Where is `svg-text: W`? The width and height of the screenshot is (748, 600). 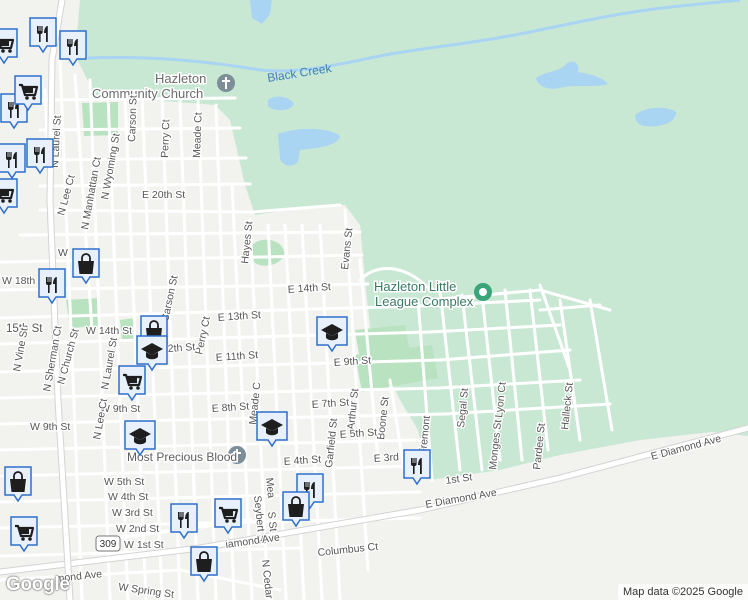 svg-text: W is located at coordinates (63, 253).